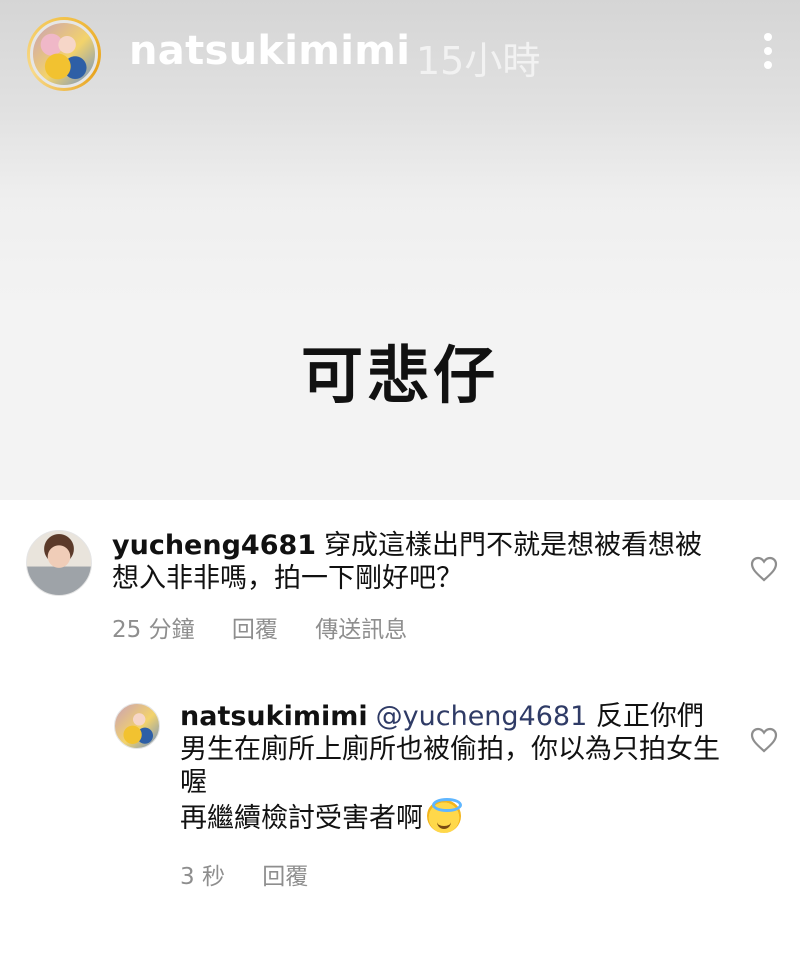  What do you see at coordinates (399, 375) in the screenshot?
I see `story-text: 可悲仔` at bounding box center [399, 375].